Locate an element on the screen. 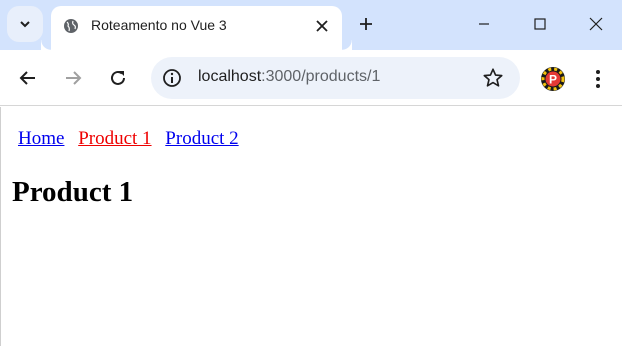  page-title: Product 1 is located at coordinates (73, 192).